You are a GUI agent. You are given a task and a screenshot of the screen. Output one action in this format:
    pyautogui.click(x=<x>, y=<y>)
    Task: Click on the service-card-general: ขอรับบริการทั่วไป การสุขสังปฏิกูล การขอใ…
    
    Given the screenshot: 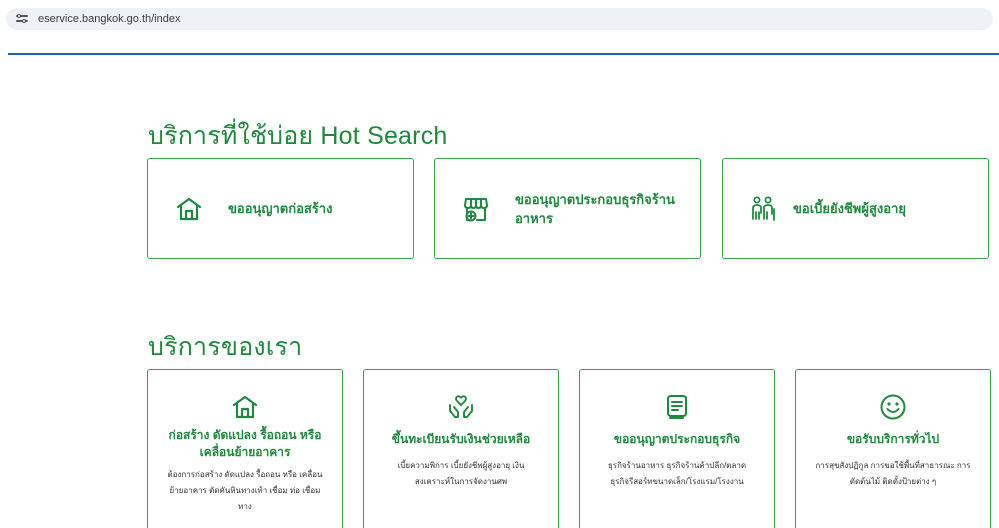 What is the action you would take?
    pyautogui.click(x=893, y=448)
    